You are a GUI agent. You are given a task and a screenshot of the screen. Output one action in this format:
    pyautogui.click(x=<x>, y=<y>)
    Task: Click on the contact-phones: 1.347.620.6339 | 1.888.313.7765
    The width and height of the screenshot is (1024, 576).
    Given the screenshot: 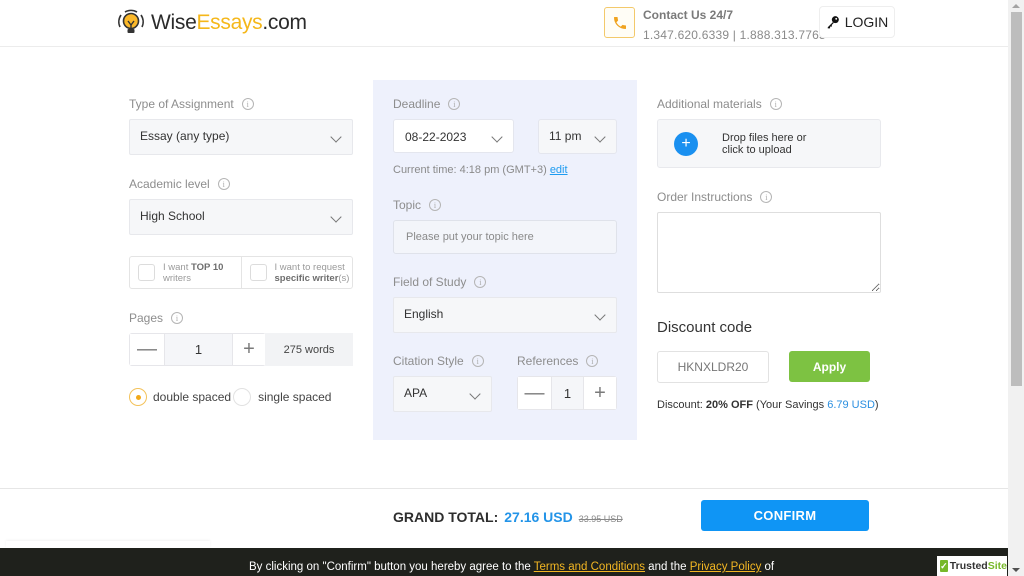 What is the action you would take?
    pyautogui.click(x=734, y=35)
    